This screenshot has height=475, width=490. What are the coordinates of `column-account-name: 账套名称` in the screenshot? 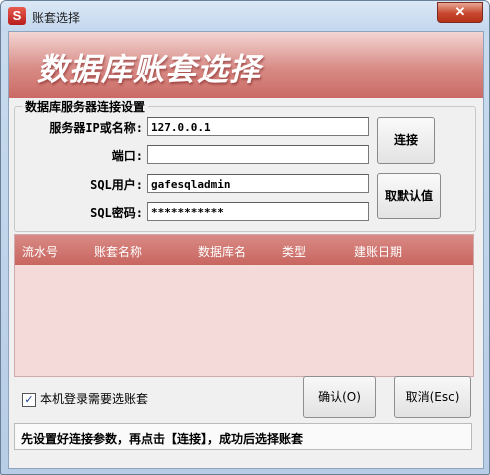 It's located at (118, 251).